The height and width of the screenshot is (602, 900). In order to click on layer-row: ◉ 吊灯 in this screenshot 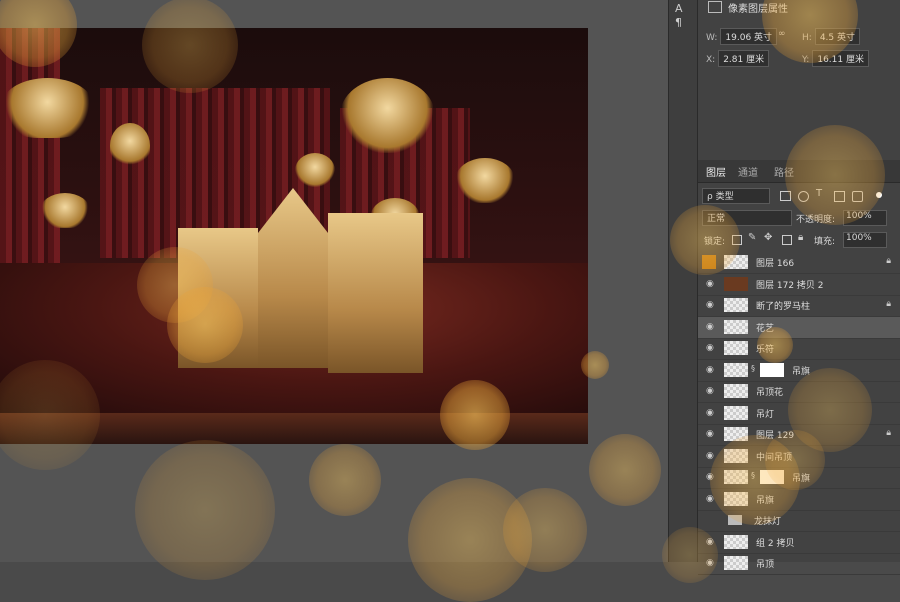, I will do `click(799, 414)`.